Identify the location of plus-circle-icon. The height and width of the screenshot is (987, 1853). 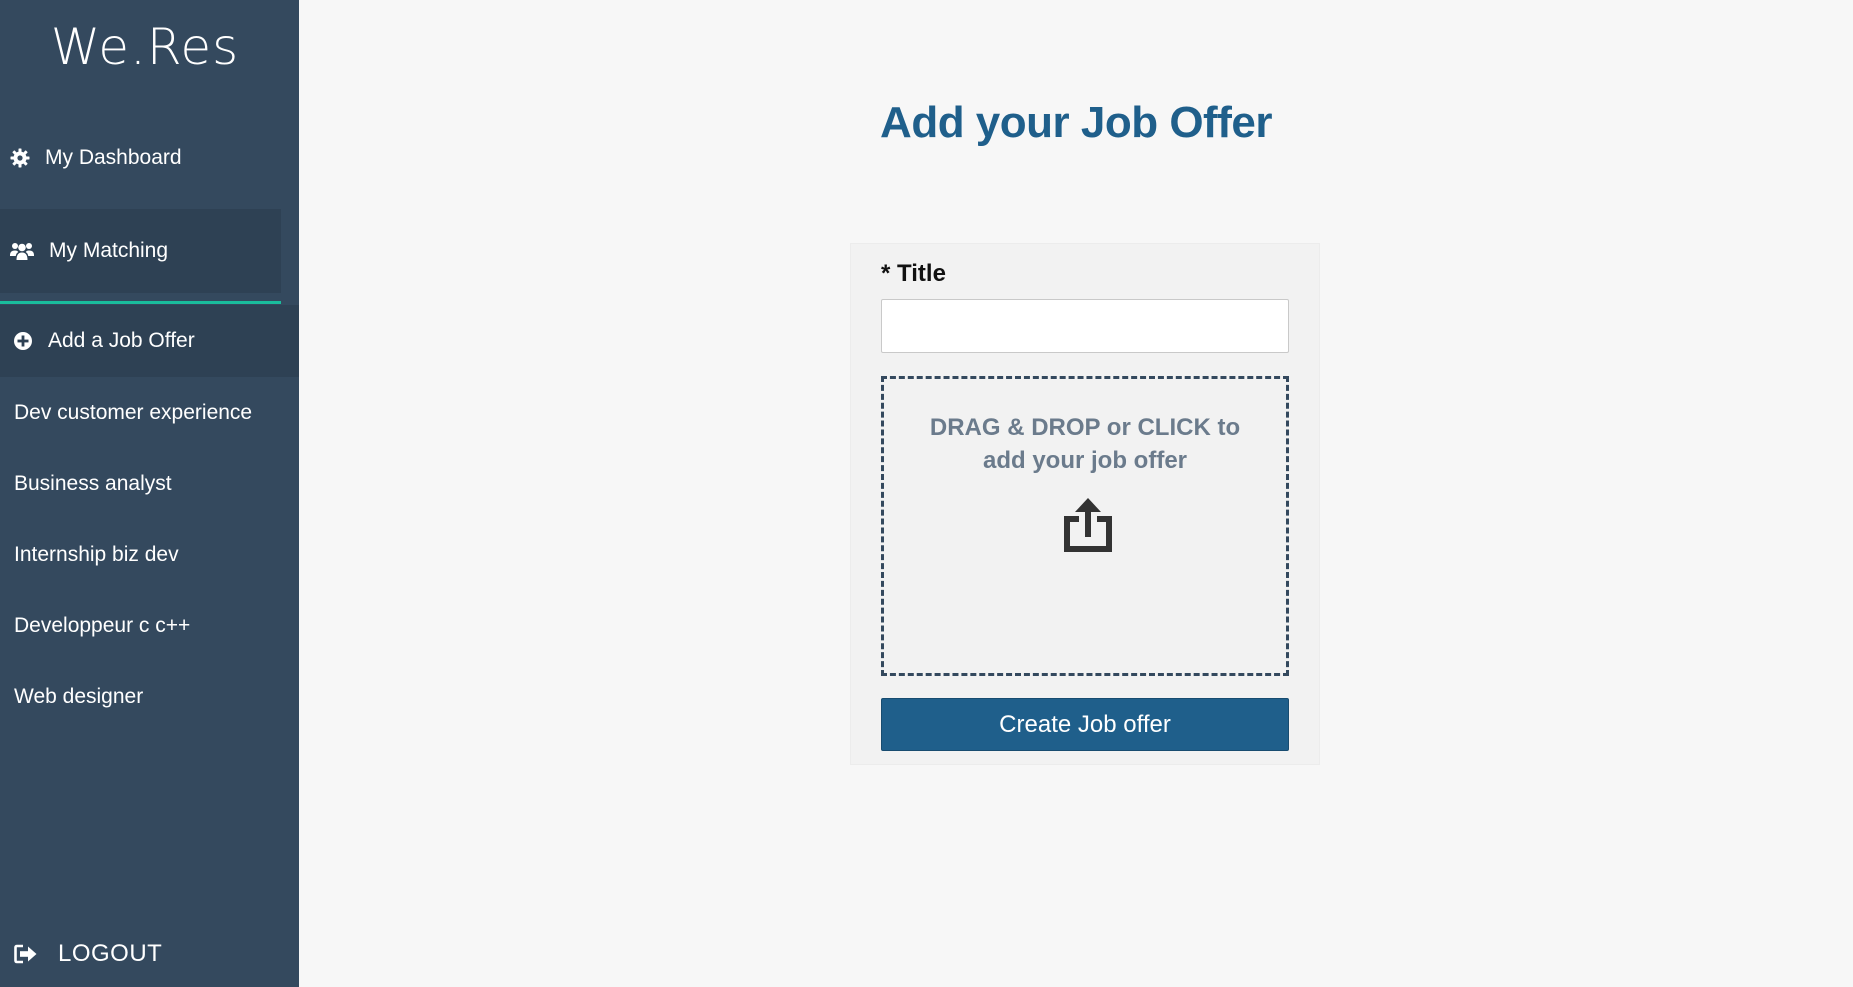
(23, 341).